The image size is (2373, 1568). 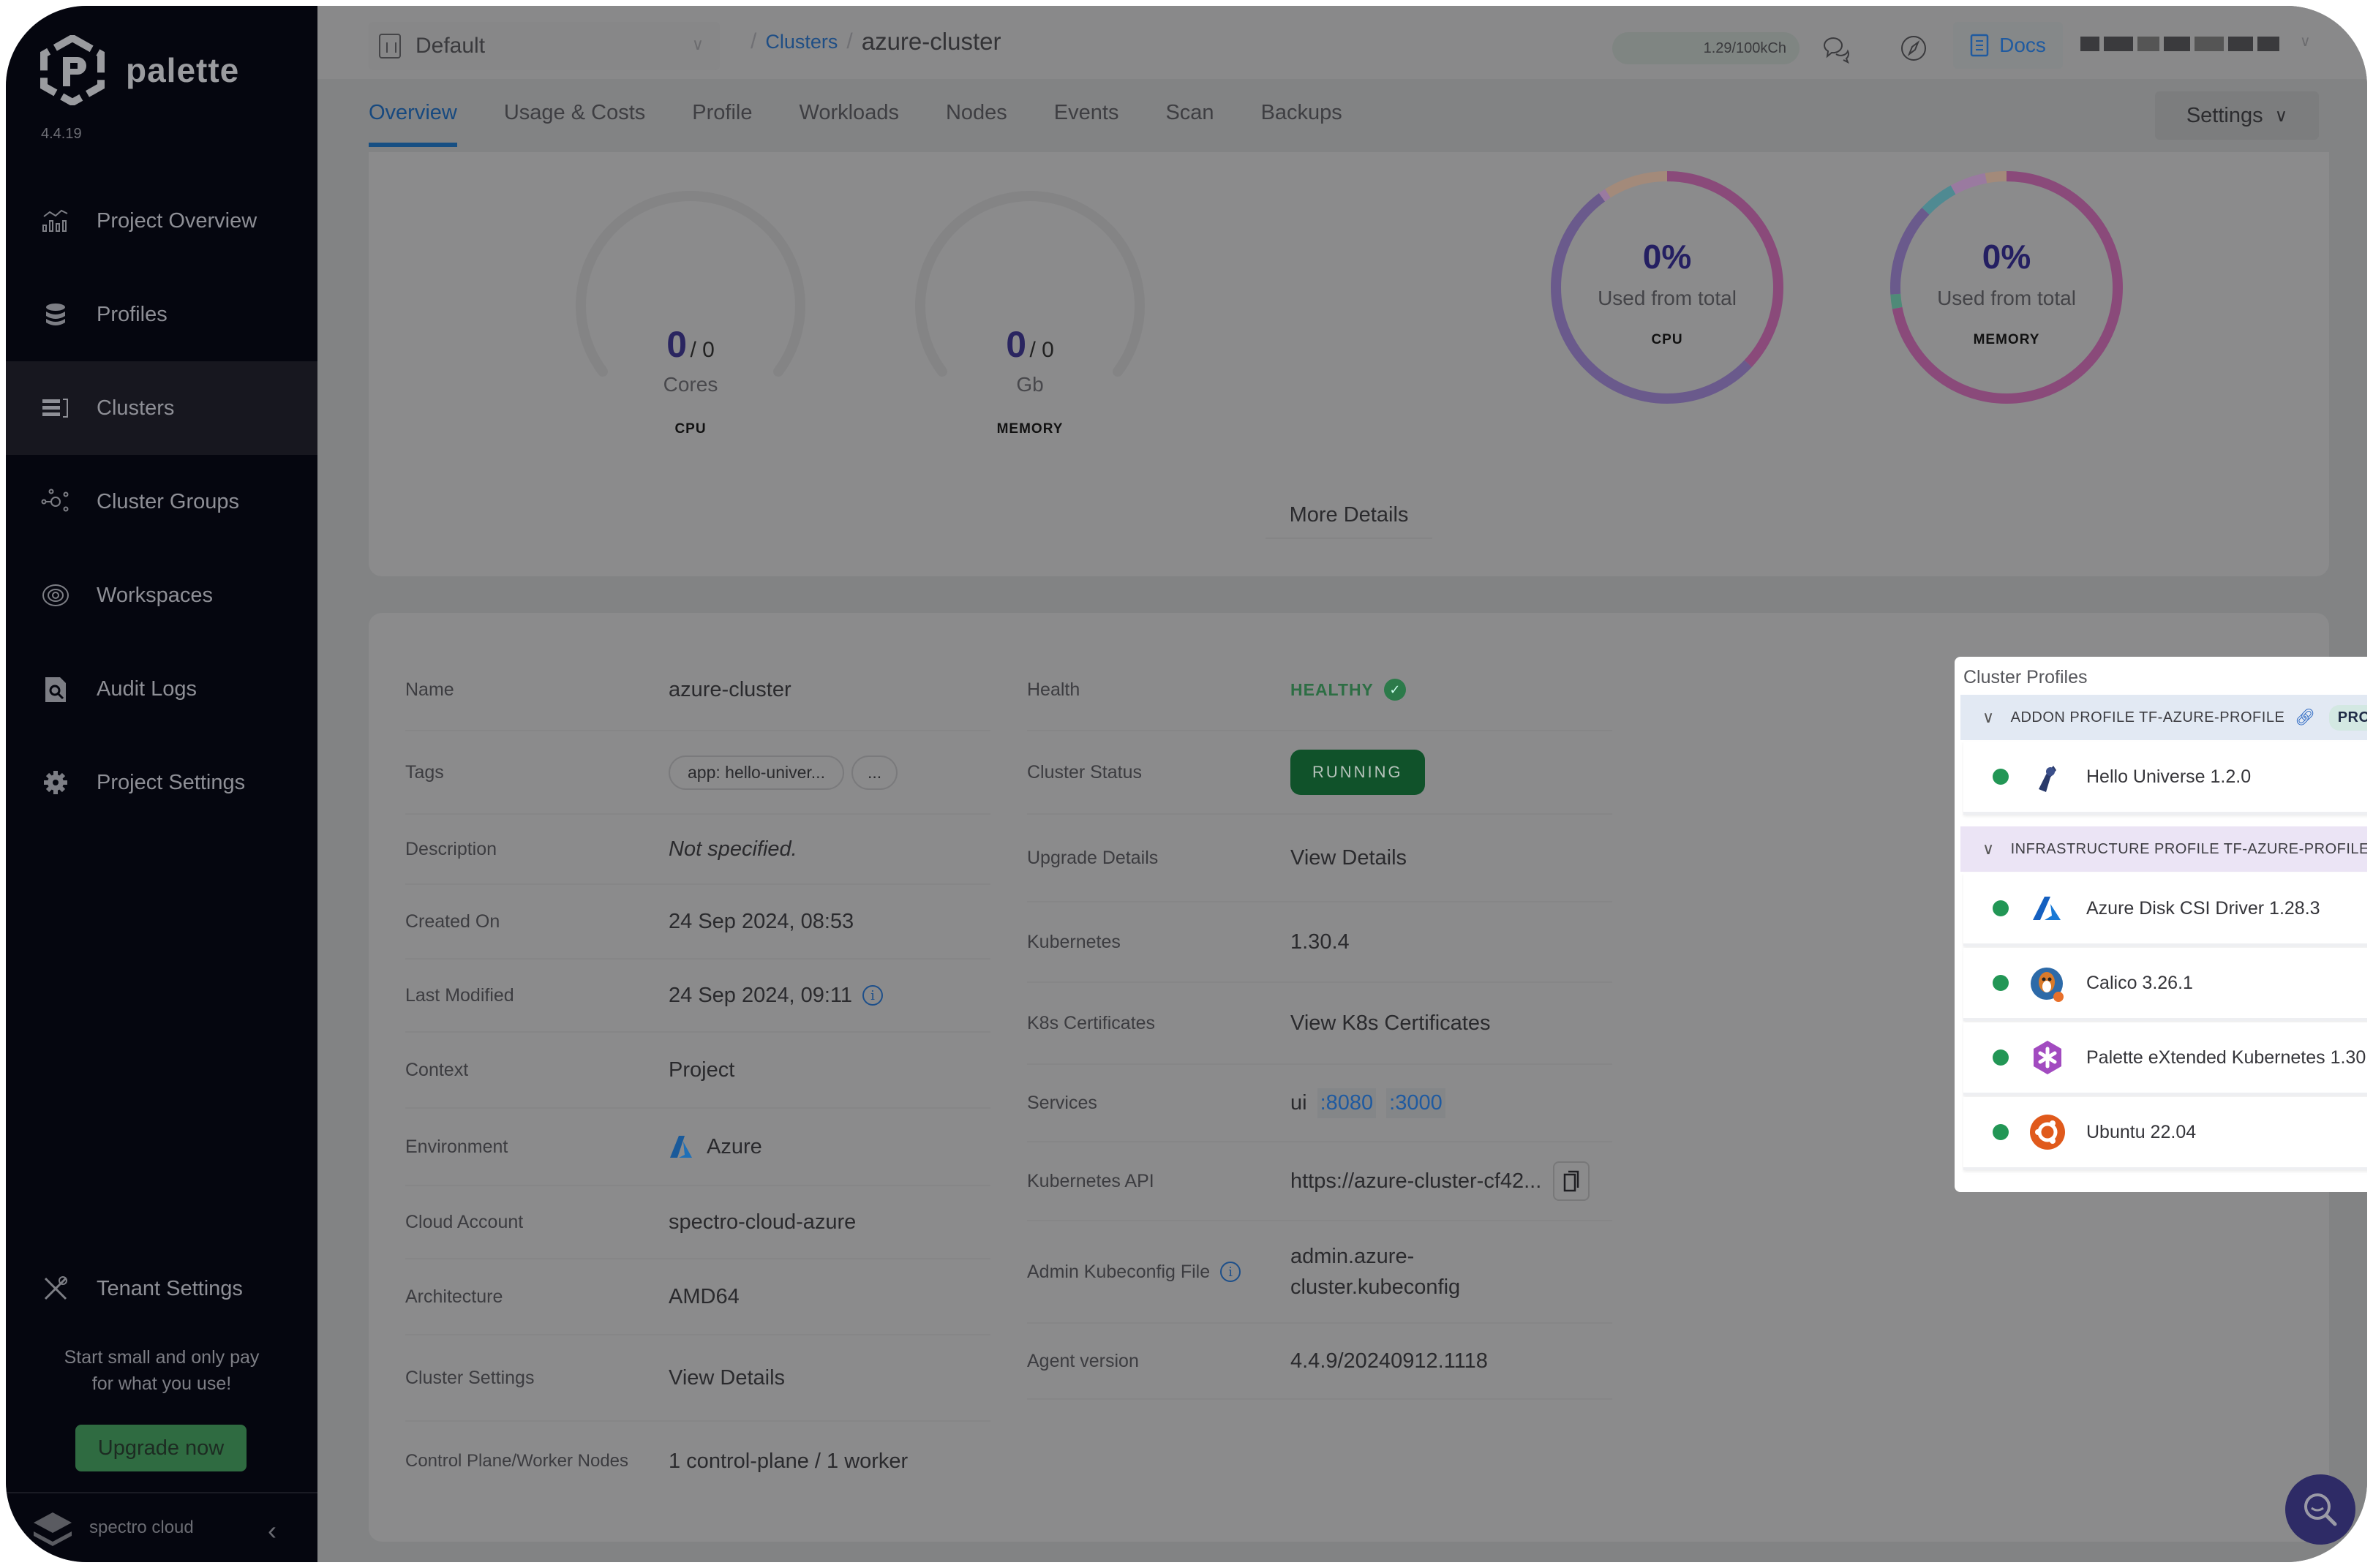 I want to click on last-modified-value: 24 Sep 2024, 09:11, so click(x=761, y=995).